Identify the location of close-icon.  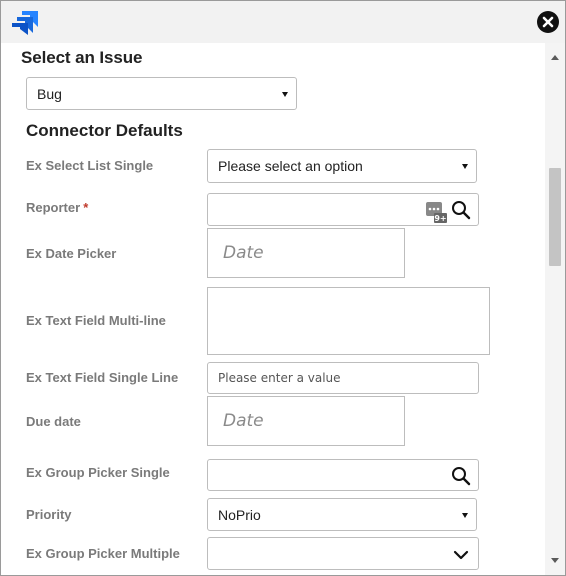
(548, 22).